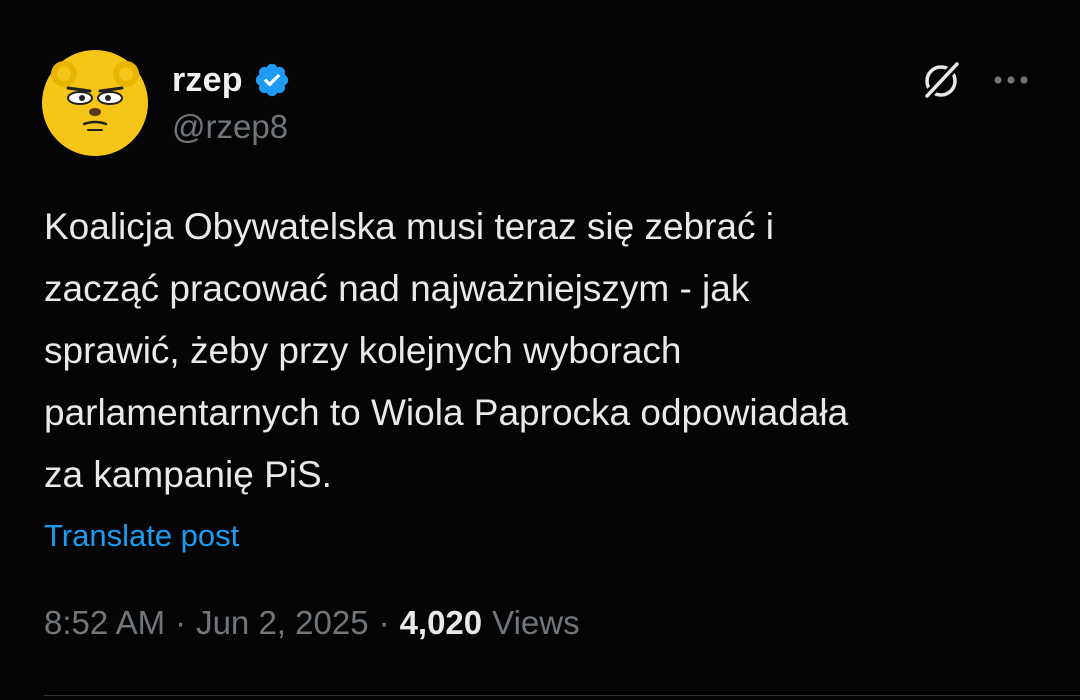  I want to click on more-options-icon, so click(1011, 80).